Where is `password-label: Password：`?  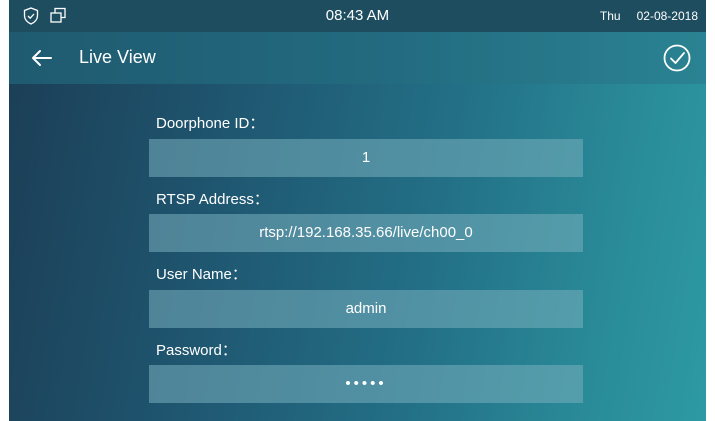 password-label: Password： is located at coordinates (196, 350).